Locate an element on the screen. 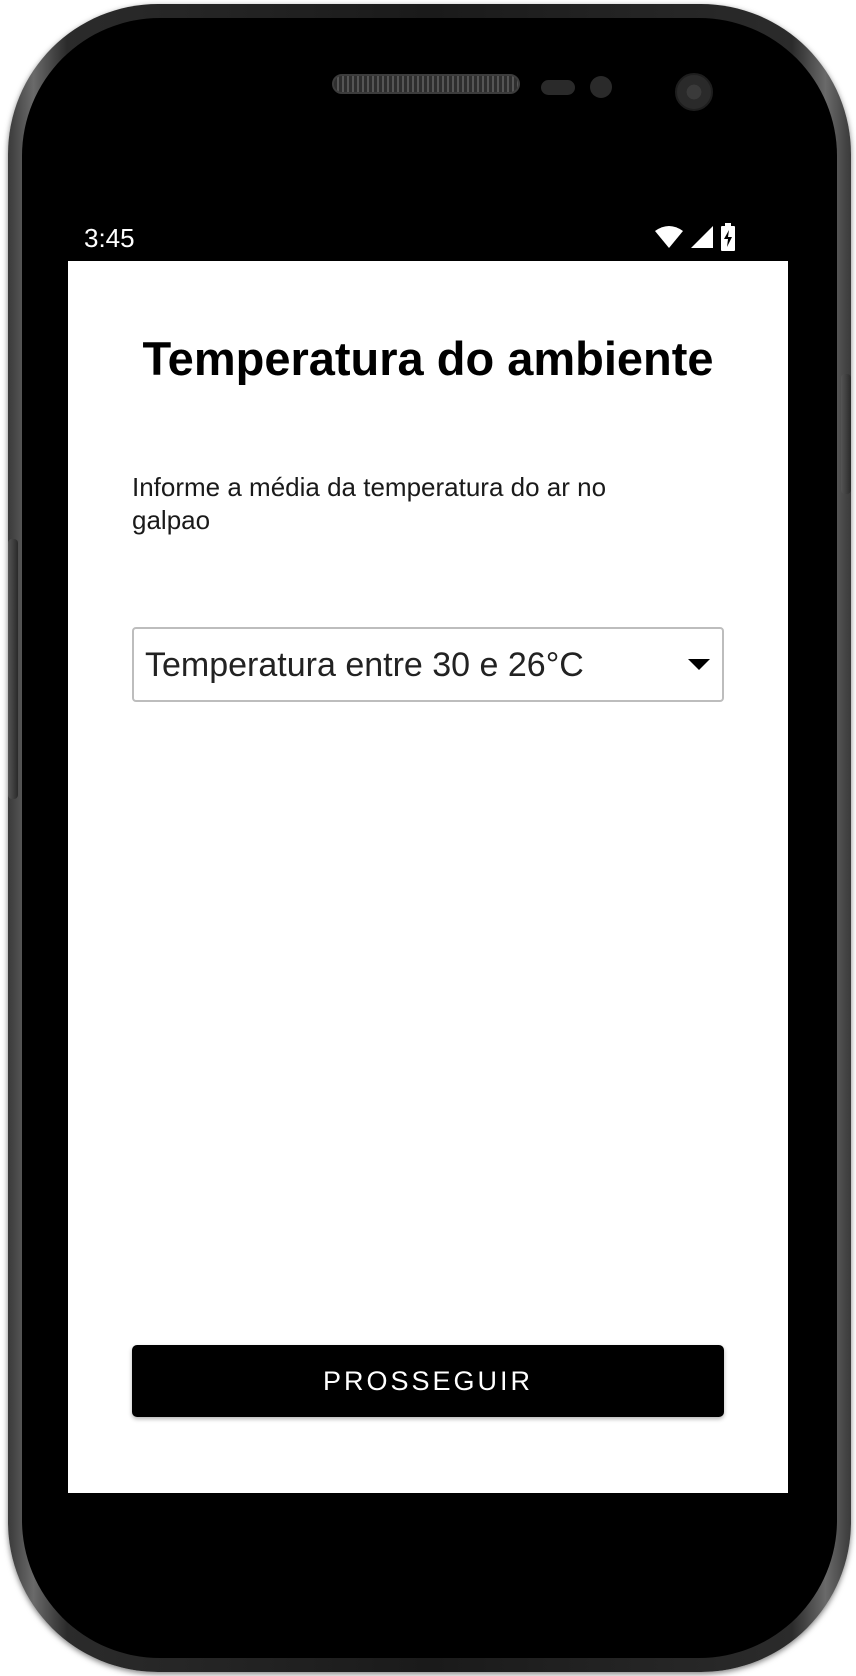 This screenshot has width=856, height=1676. battery-charging-icon is located at coordinates (728, 237).